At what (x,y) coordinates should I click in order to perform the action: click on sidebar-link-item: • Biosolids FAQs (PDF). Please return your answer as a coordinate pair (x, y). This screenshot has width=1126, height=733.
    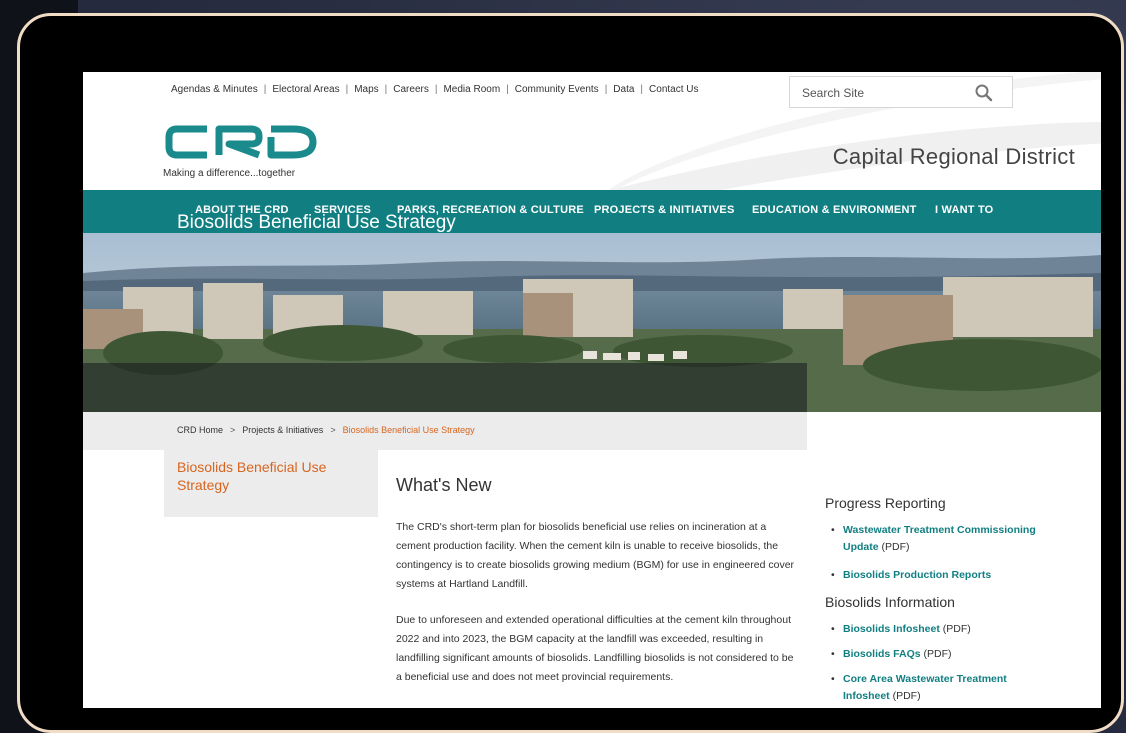
    Looking at the image, I should click on (891, 654).